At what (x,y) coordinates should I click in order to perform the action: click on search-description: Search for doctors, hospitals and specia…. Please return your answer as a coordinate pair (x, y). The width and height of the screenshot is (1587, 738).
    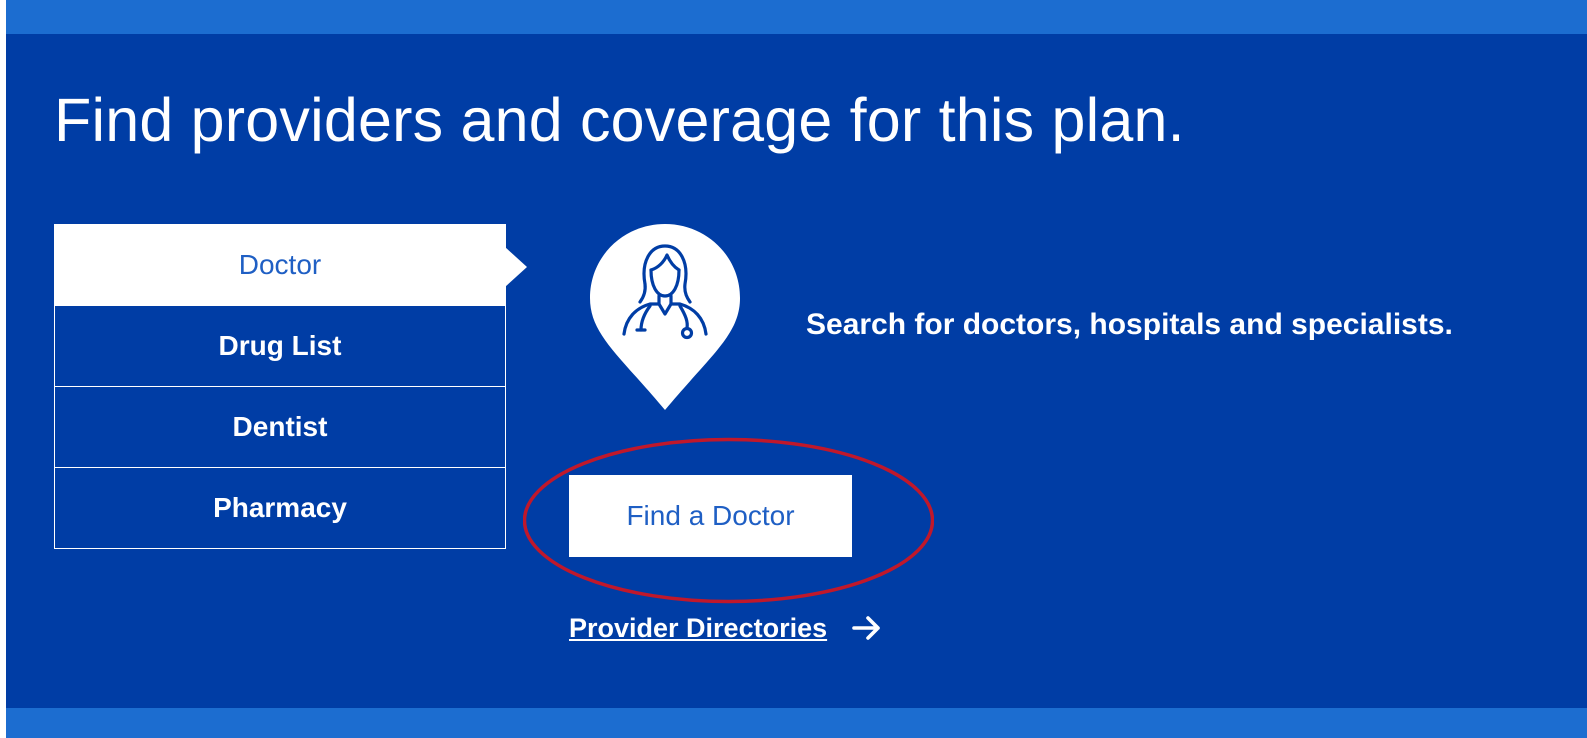
    Looking at the image, I should click on (1129, 324).